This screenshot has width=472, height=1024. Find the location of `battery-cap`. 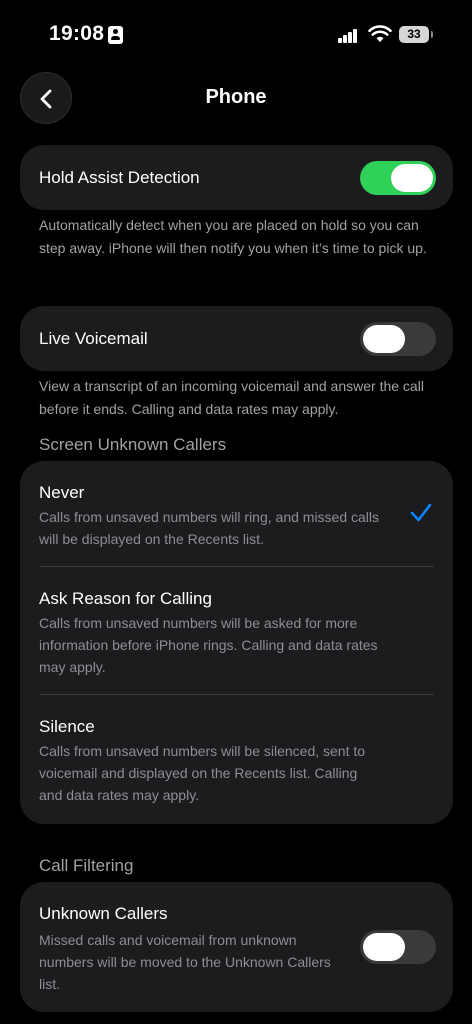

battery-cap is located at coordinates (432, 34).